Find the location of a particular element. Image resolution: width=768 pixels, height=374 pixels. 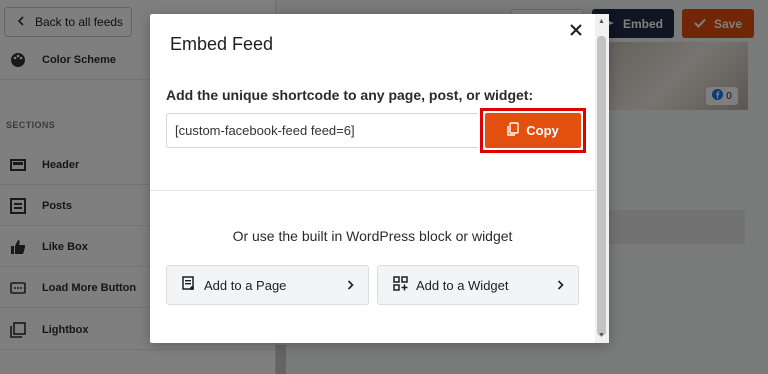

scroll-down-arrow-icon: ▼ is located at coordinates (601, 335).